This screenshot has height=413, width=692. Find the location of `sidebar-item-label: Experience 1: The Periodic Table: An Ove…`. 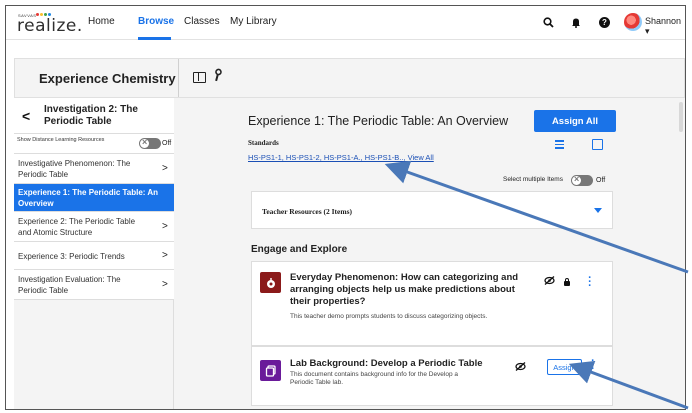

sidebar-item-label: Experience 1: The Periodic Table: An Ove… is located at coordinates (88, 198).